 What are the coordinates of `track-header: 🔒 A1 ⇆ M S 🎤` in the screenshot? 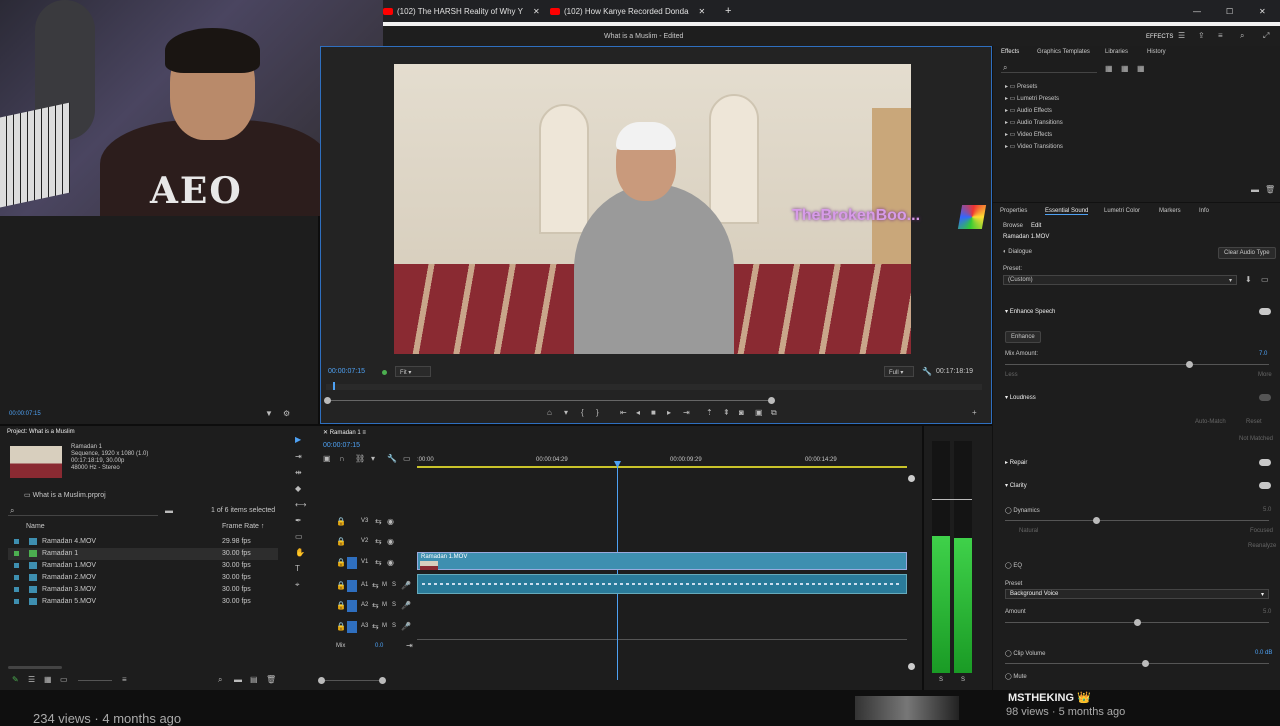 It's located at (374, 586).